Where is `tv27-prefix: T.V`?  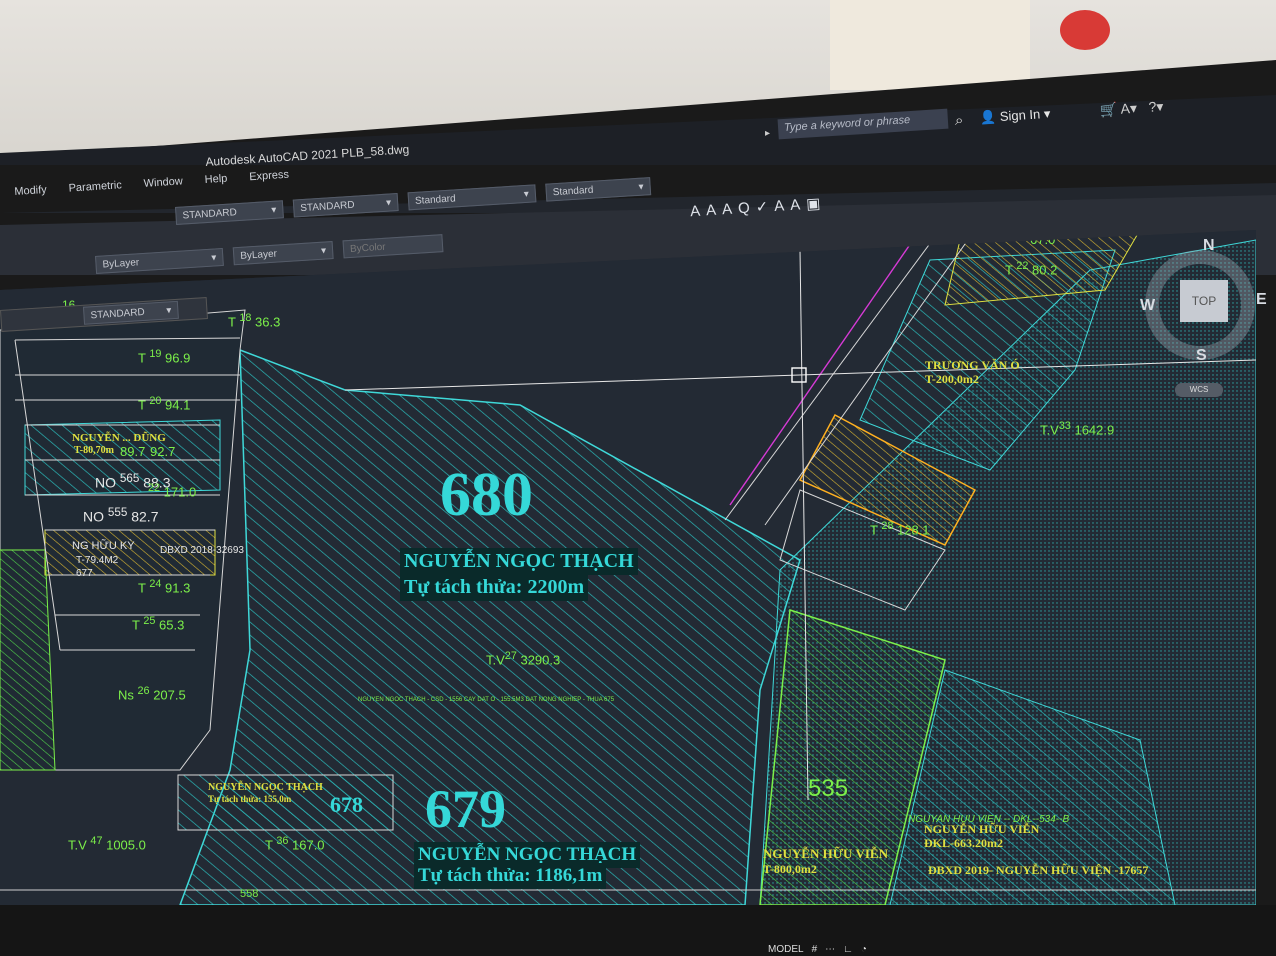 tv27-prefix: T.V is located at coordinates (495, 660).